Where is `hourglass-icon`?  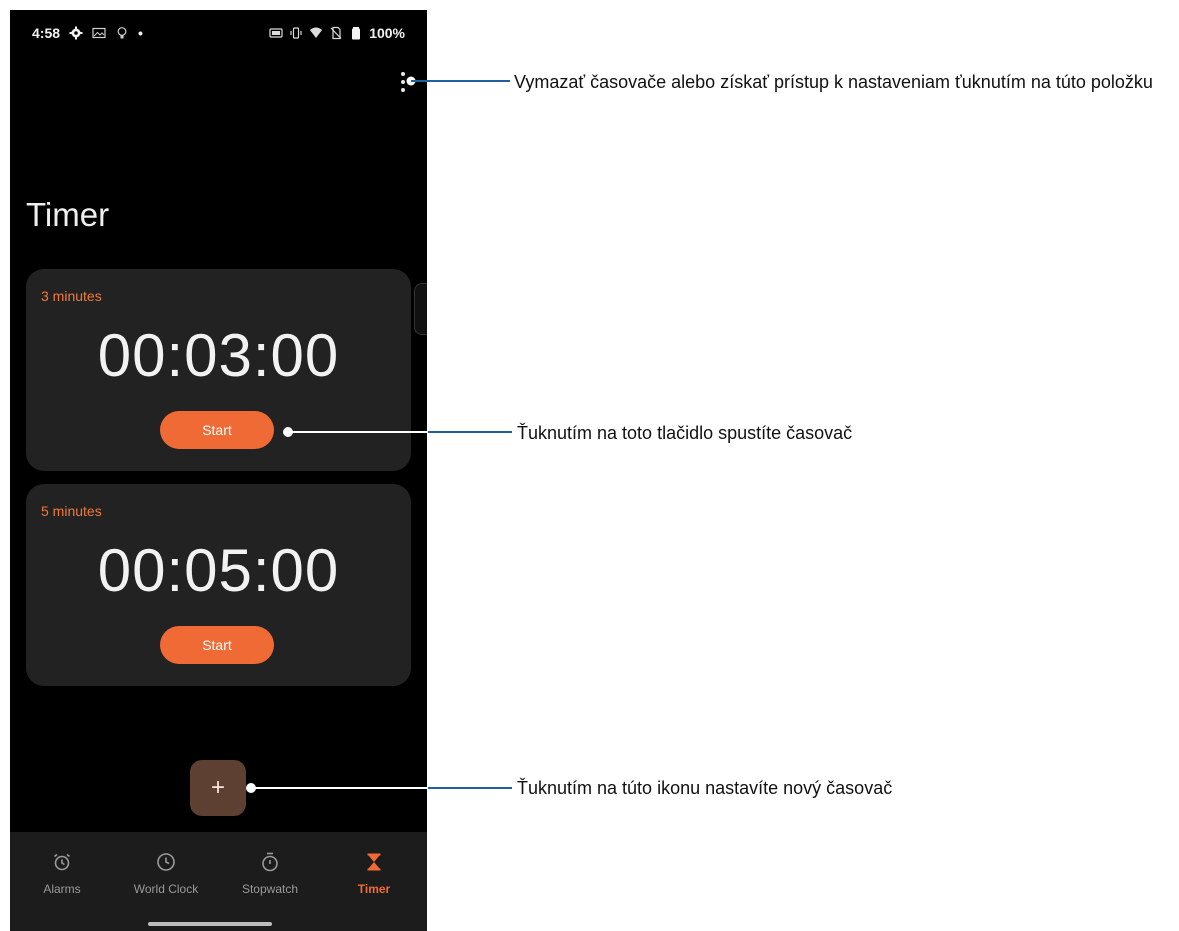
hourglass-icon is located at coordinates (374, 862).